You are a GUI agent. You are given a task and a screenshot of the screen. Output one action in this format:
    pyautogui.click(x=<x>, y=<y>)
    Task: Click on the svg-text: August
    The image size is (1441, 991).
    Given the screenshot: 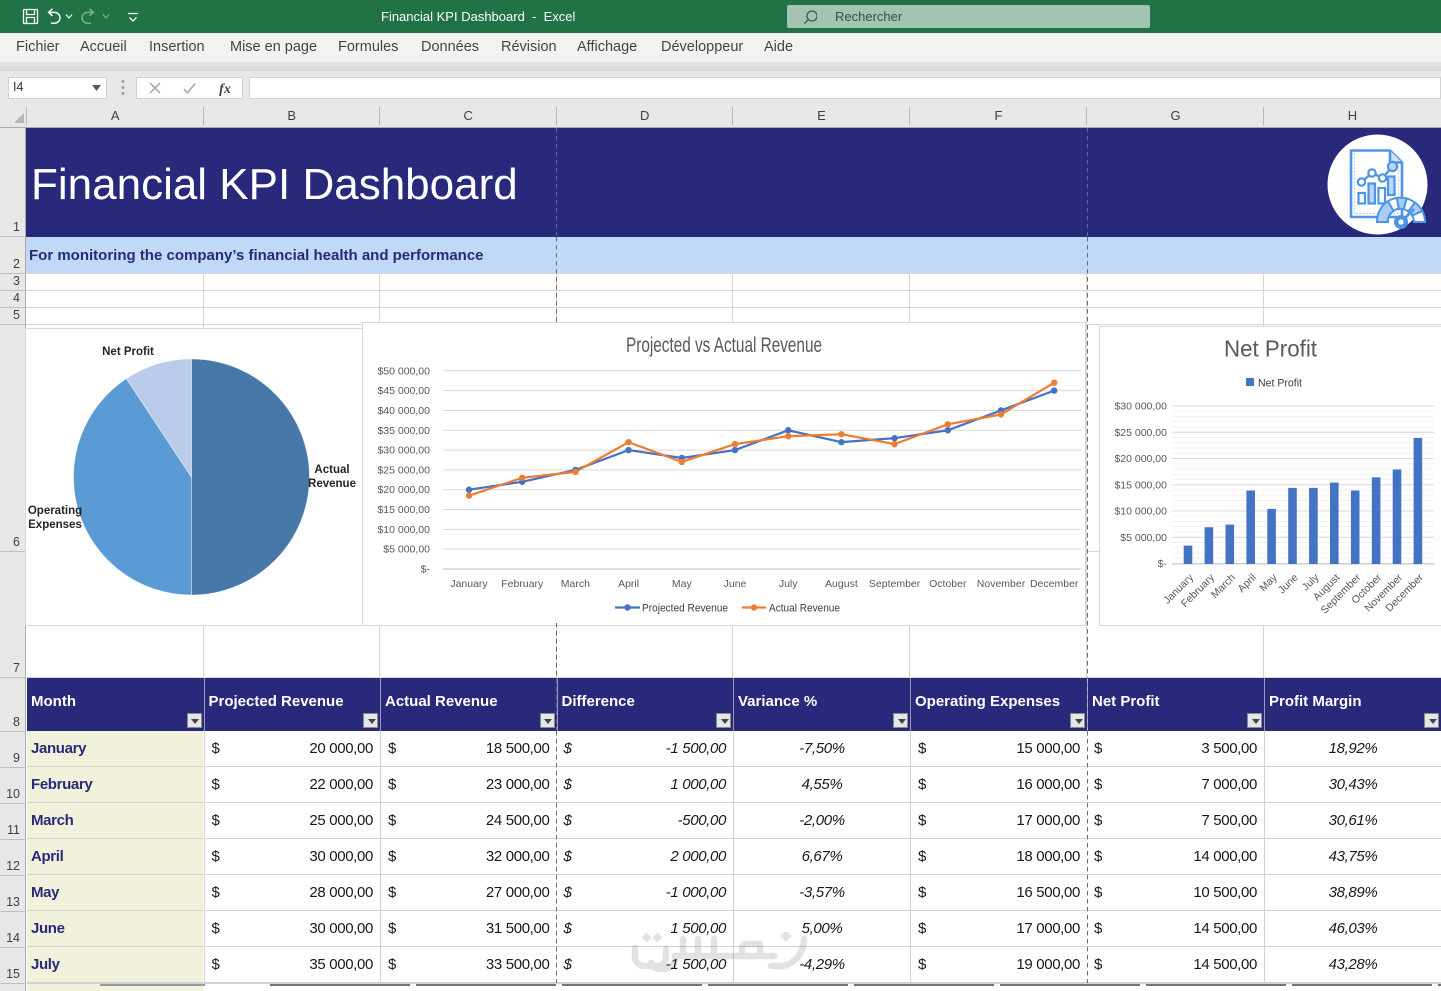 What is the action you would take?
    pyautogui.click(x=841, y=584)
    